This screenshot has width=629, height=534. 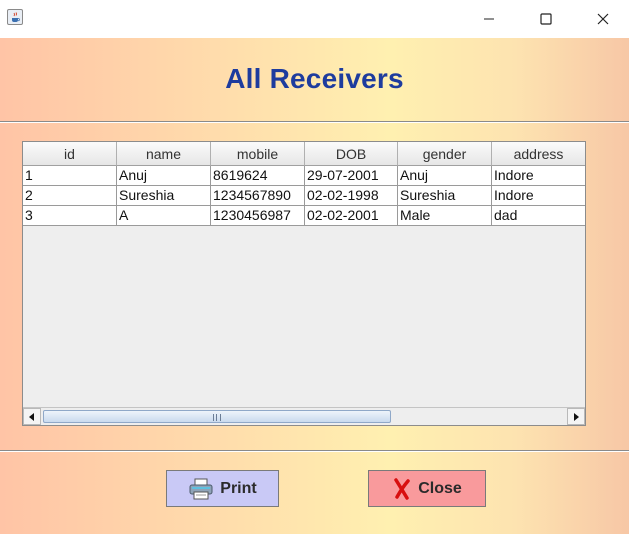 I want to click on table-cell: 3, so click(x=70, y=216).